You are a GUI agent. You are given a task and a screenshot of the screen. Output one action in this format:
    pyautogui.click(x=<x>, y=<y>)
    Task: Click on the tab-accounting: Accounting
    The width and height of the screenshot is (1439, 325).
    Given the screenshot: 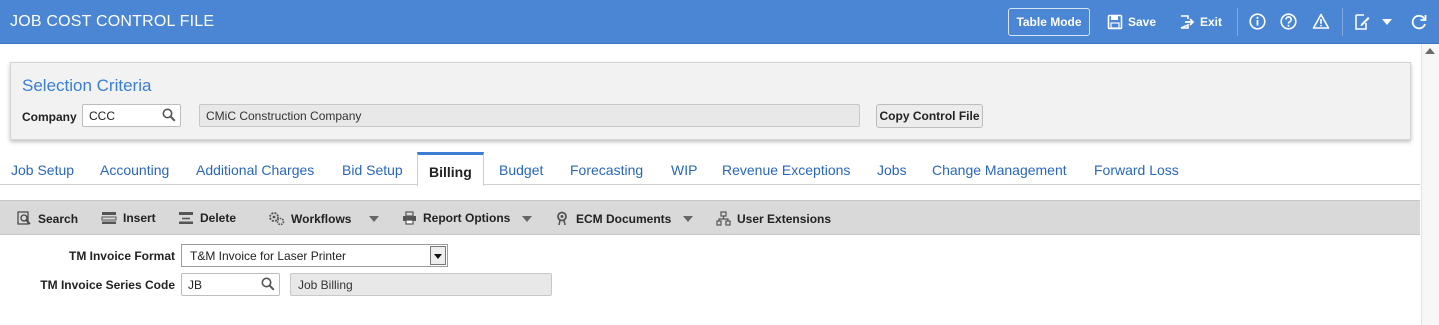 What is the action you would take?
    pyautogui.click(x=134, y=170)
    